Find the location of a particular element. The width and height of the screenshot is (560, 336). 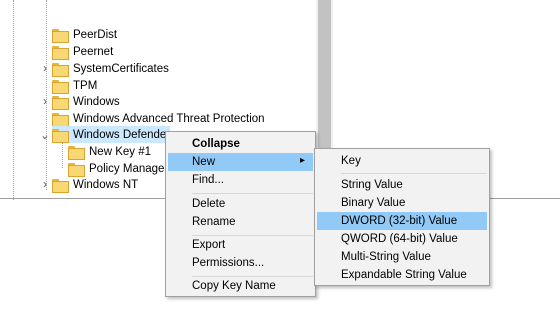

menu-item-copy-key-name: Copy Key Name is located at coordinates (240, 286).